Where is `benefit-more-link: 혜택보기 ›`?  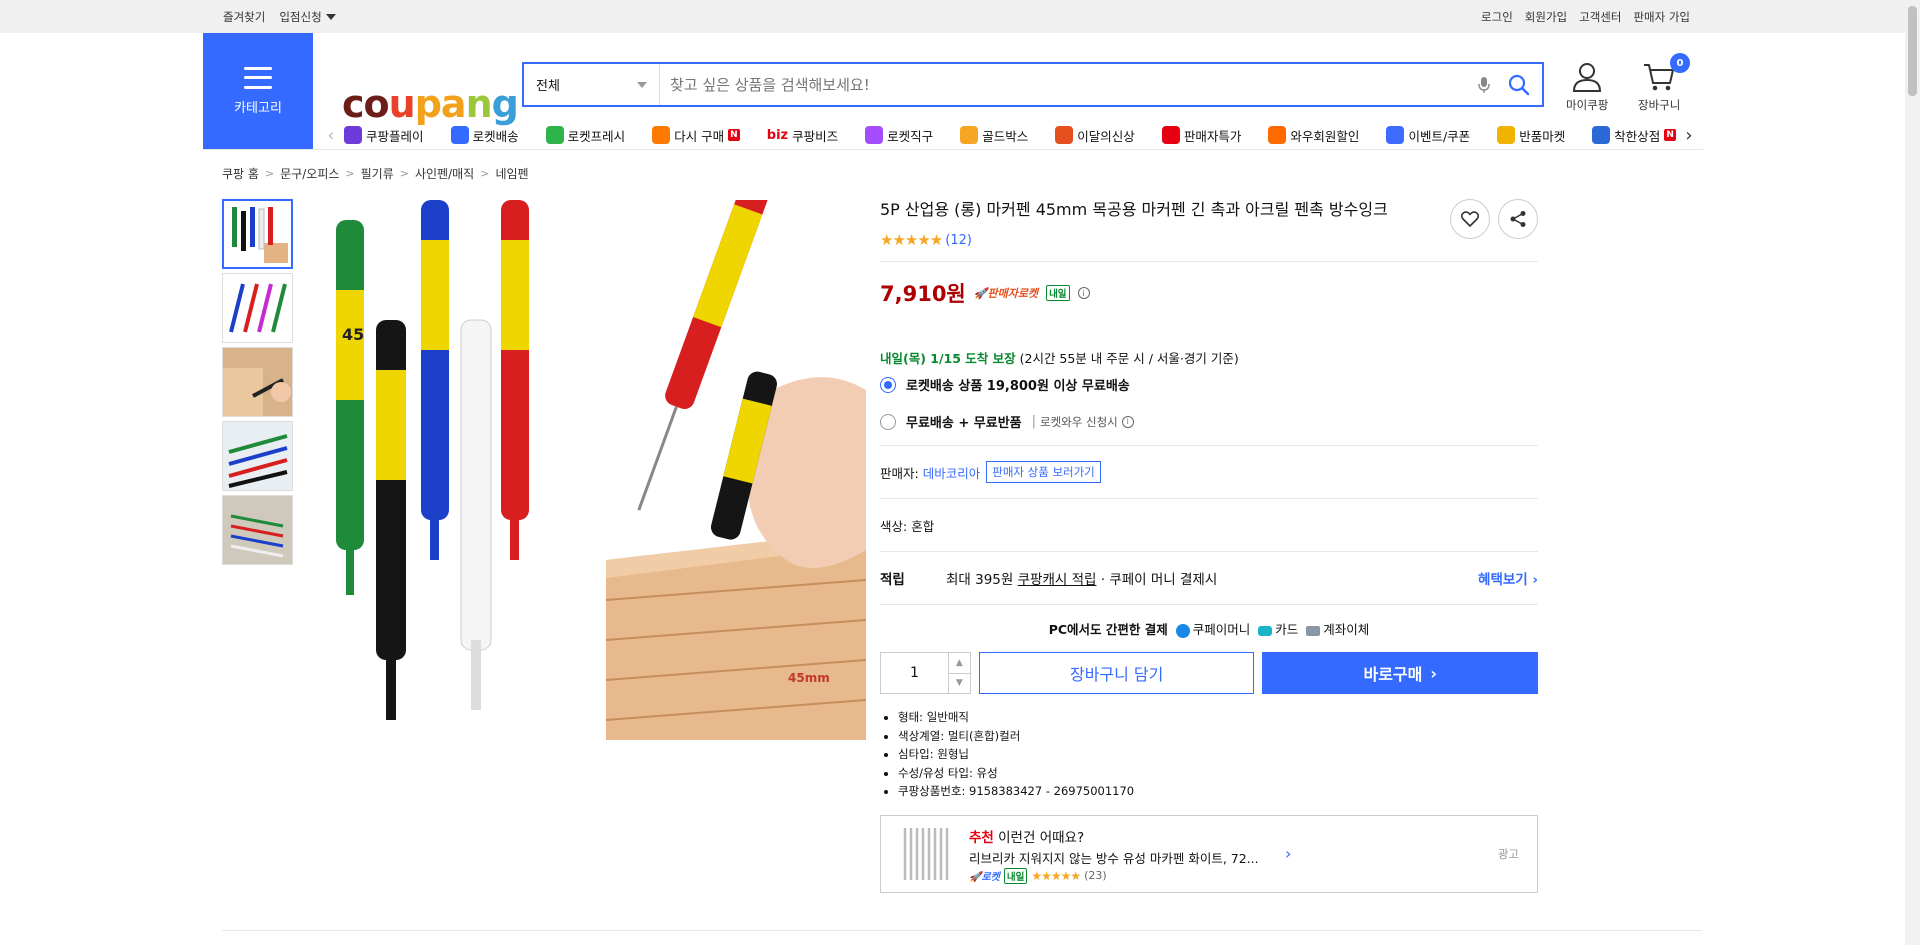
benefit-more-link: 혜택보기 › is located at coordinates (1508, 578).